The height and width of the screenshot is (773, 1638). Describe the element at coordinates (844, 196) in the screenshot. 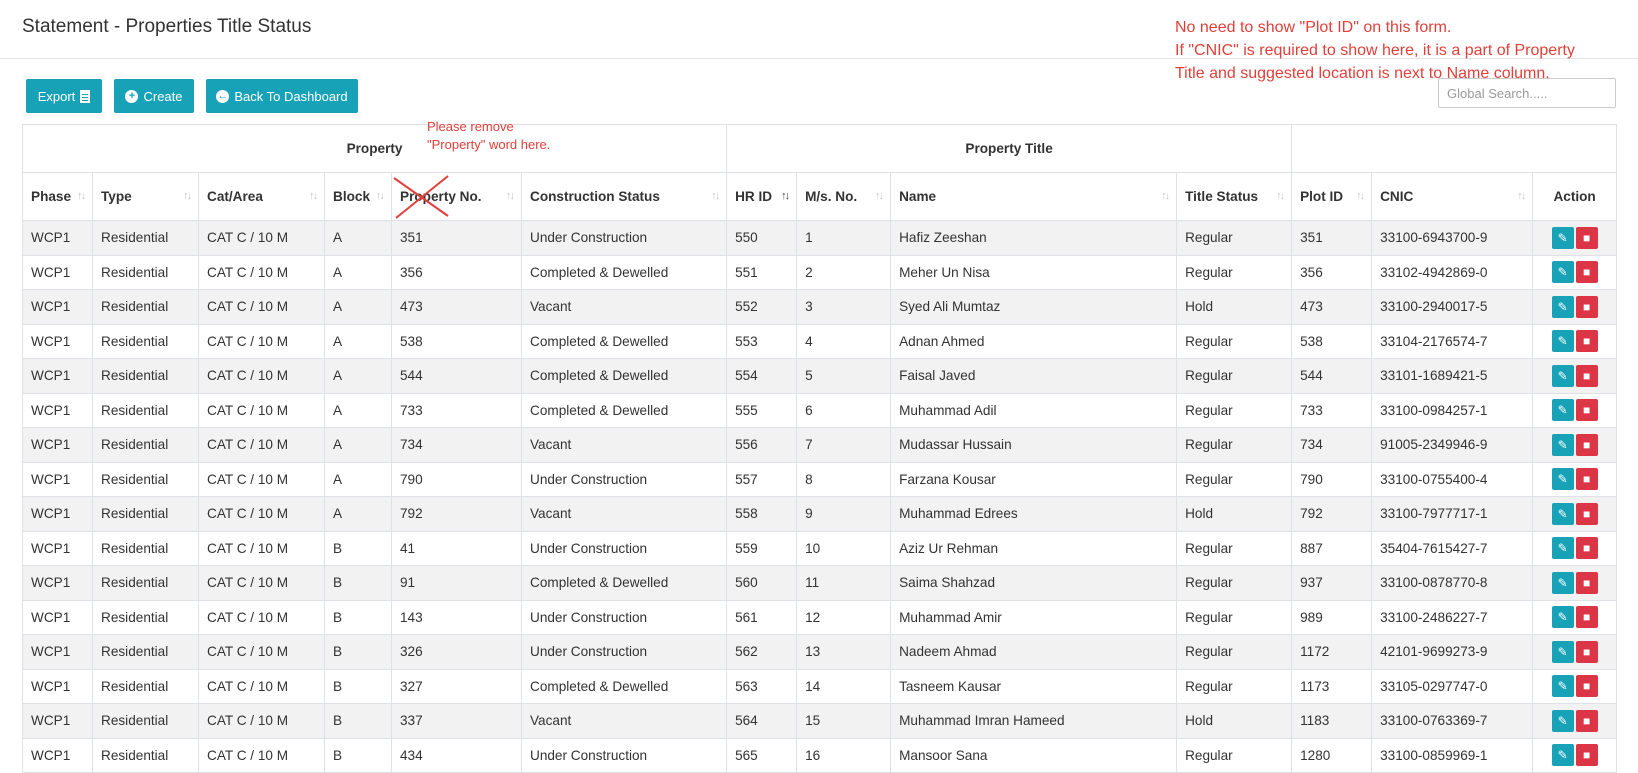

I see `column-header-m-s-no: M/s. No. ↑↓` at that location.